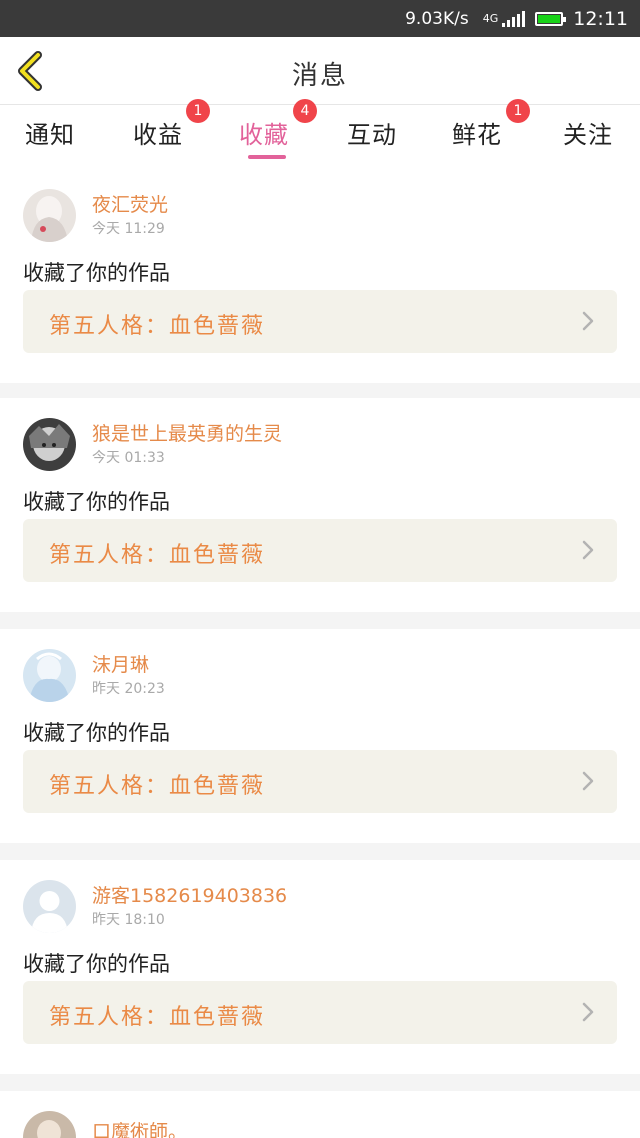  Describe the element at coordinates (267, 157) in the screenshot. I see `active-tab-indicator` at that location.